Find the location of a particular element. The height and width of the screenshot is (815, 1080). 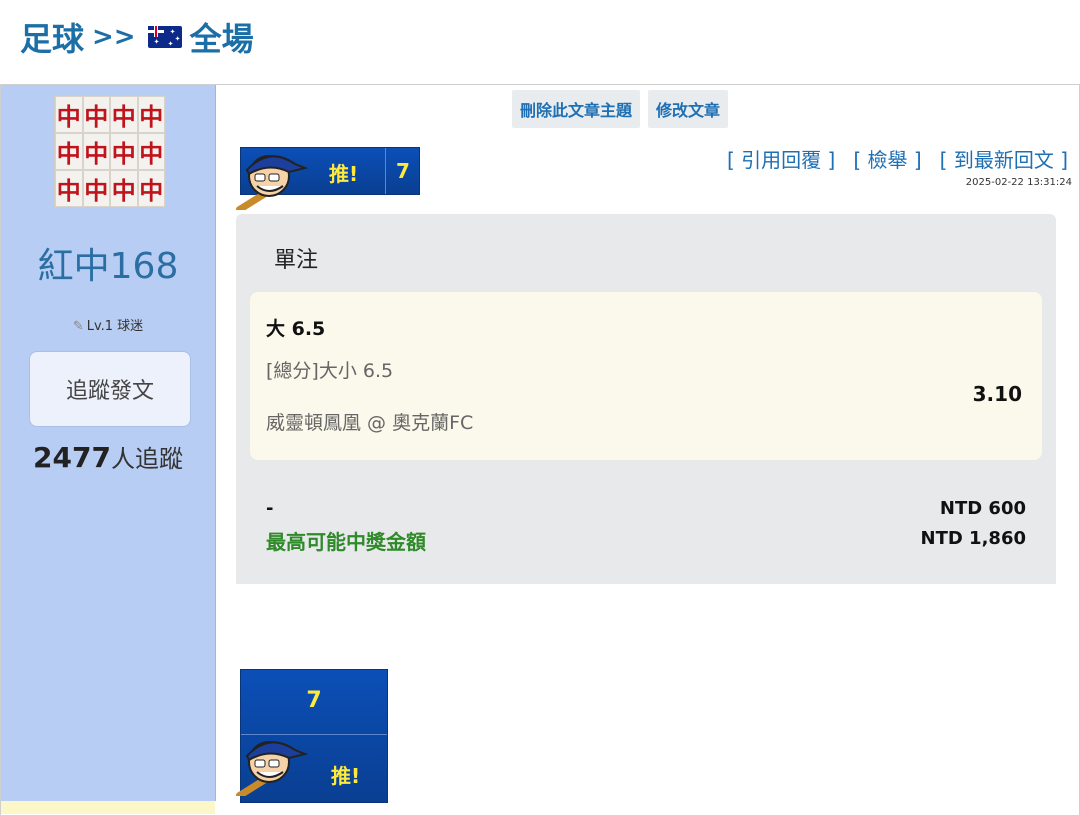

breadcrumb-place: 全場 is located at coordinates (221, 39).